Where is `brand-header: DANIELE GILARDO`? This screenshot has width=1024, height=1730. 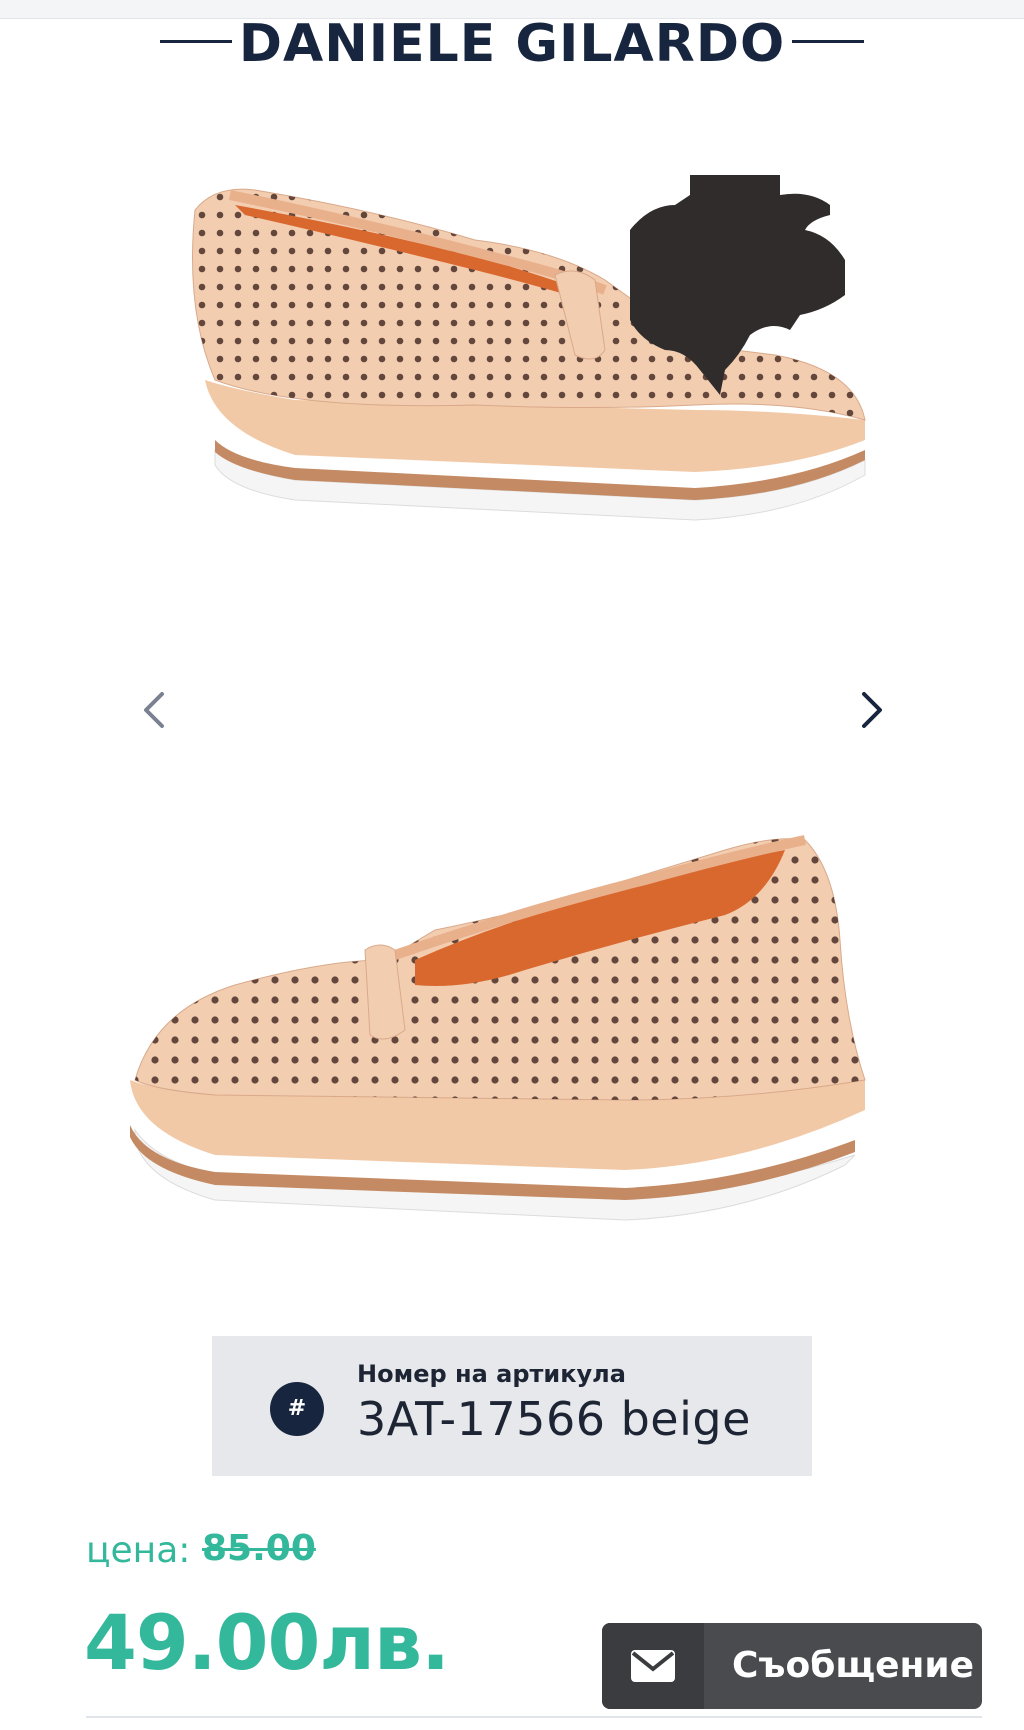 brand-header: DANIELE GILARDO is located at coordinates (512, 44).